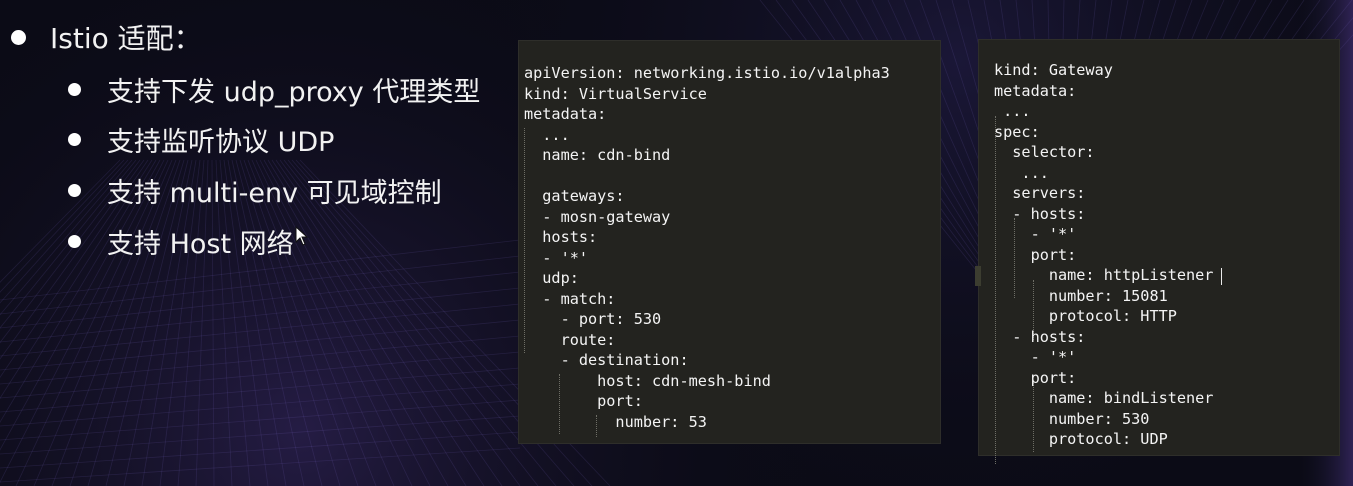  Describe the element at coordinates (126, 38) in the screenshot. I see `bullet-heading-text: Istio 适配：` at that location.